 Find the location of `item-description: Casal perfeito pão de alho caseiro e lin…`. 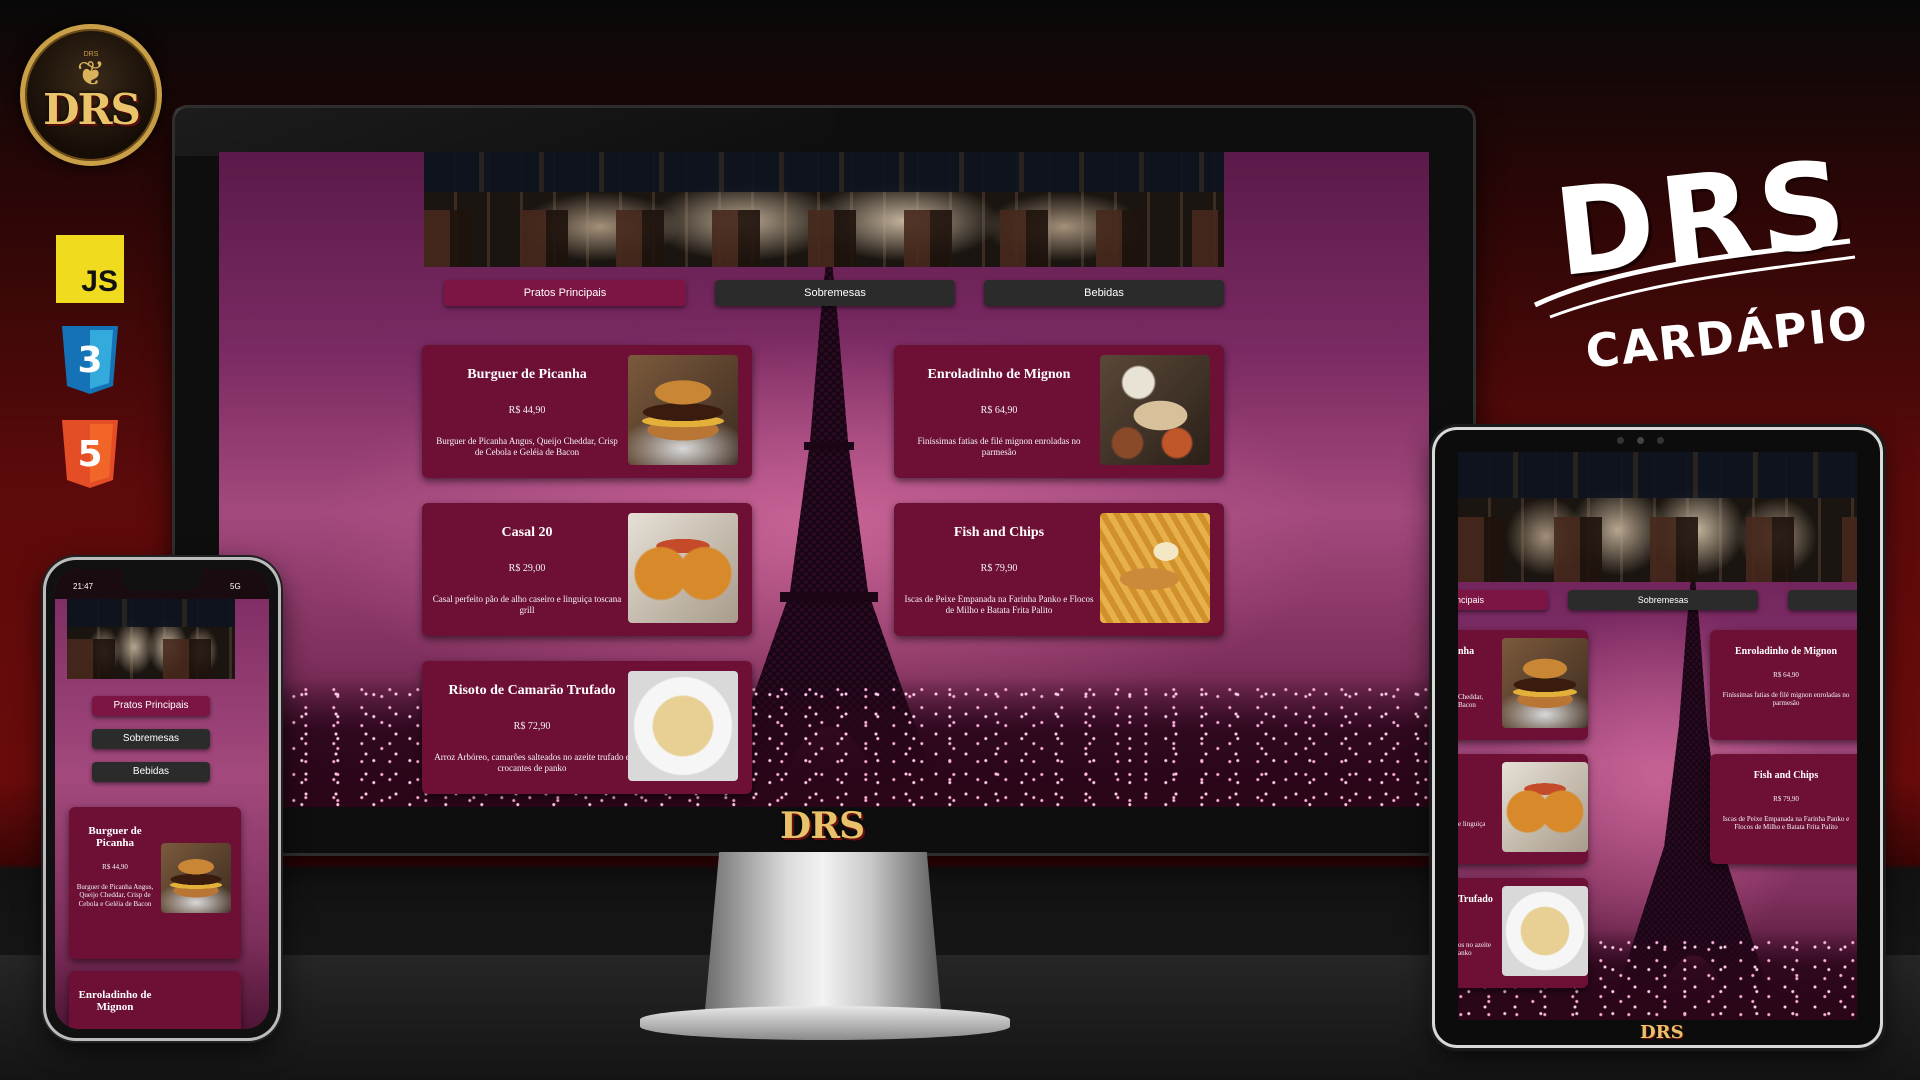

item-description: Casal perfeito pão de alho caseiro e lin… is located at coordinates (527, 604).